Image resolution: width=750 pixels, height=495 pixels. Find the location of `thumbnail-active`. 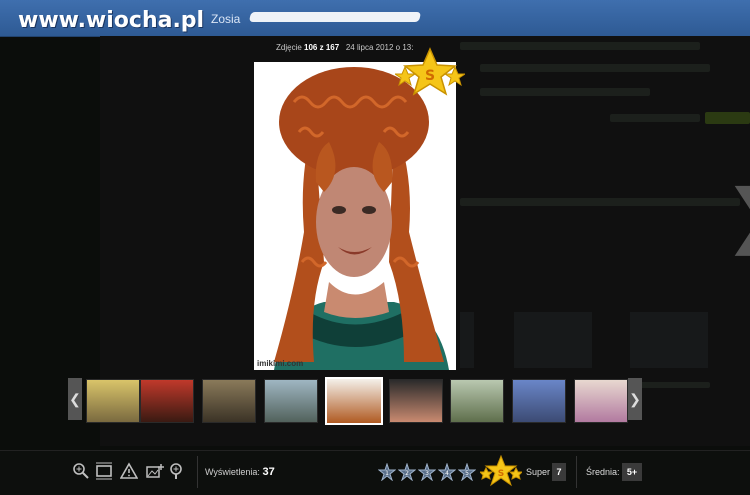

thumbnail-active is located at coordinates (354, 401).